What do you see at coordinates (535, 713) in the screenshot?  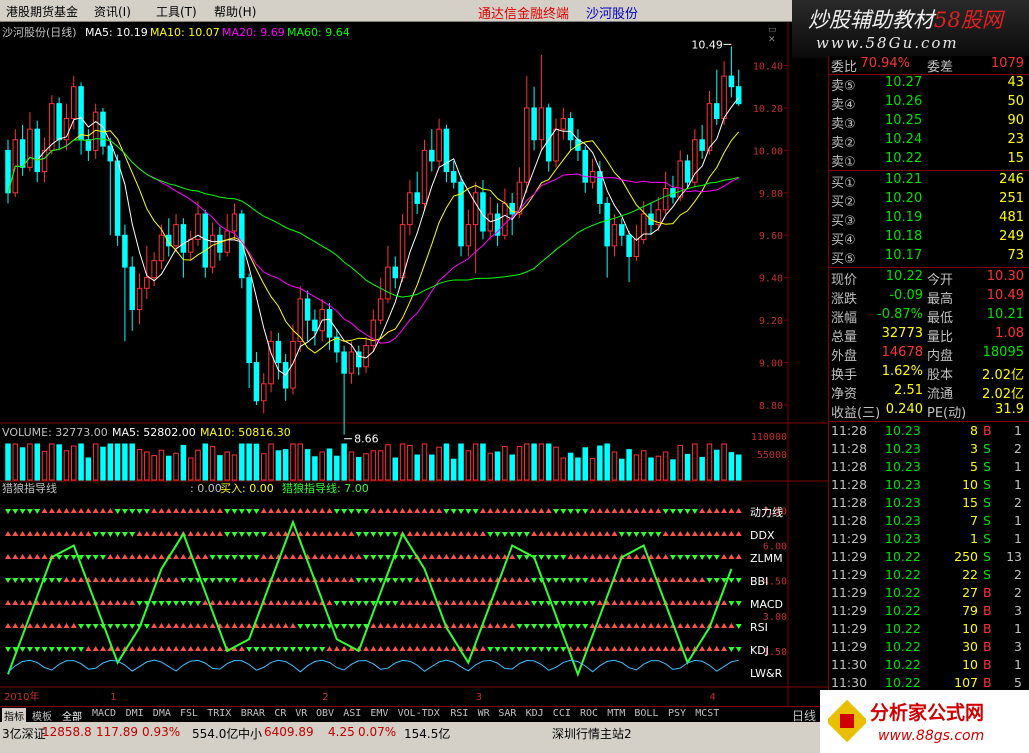 I see `tab-kdj: KDJ` at bounding box center [535, 713].